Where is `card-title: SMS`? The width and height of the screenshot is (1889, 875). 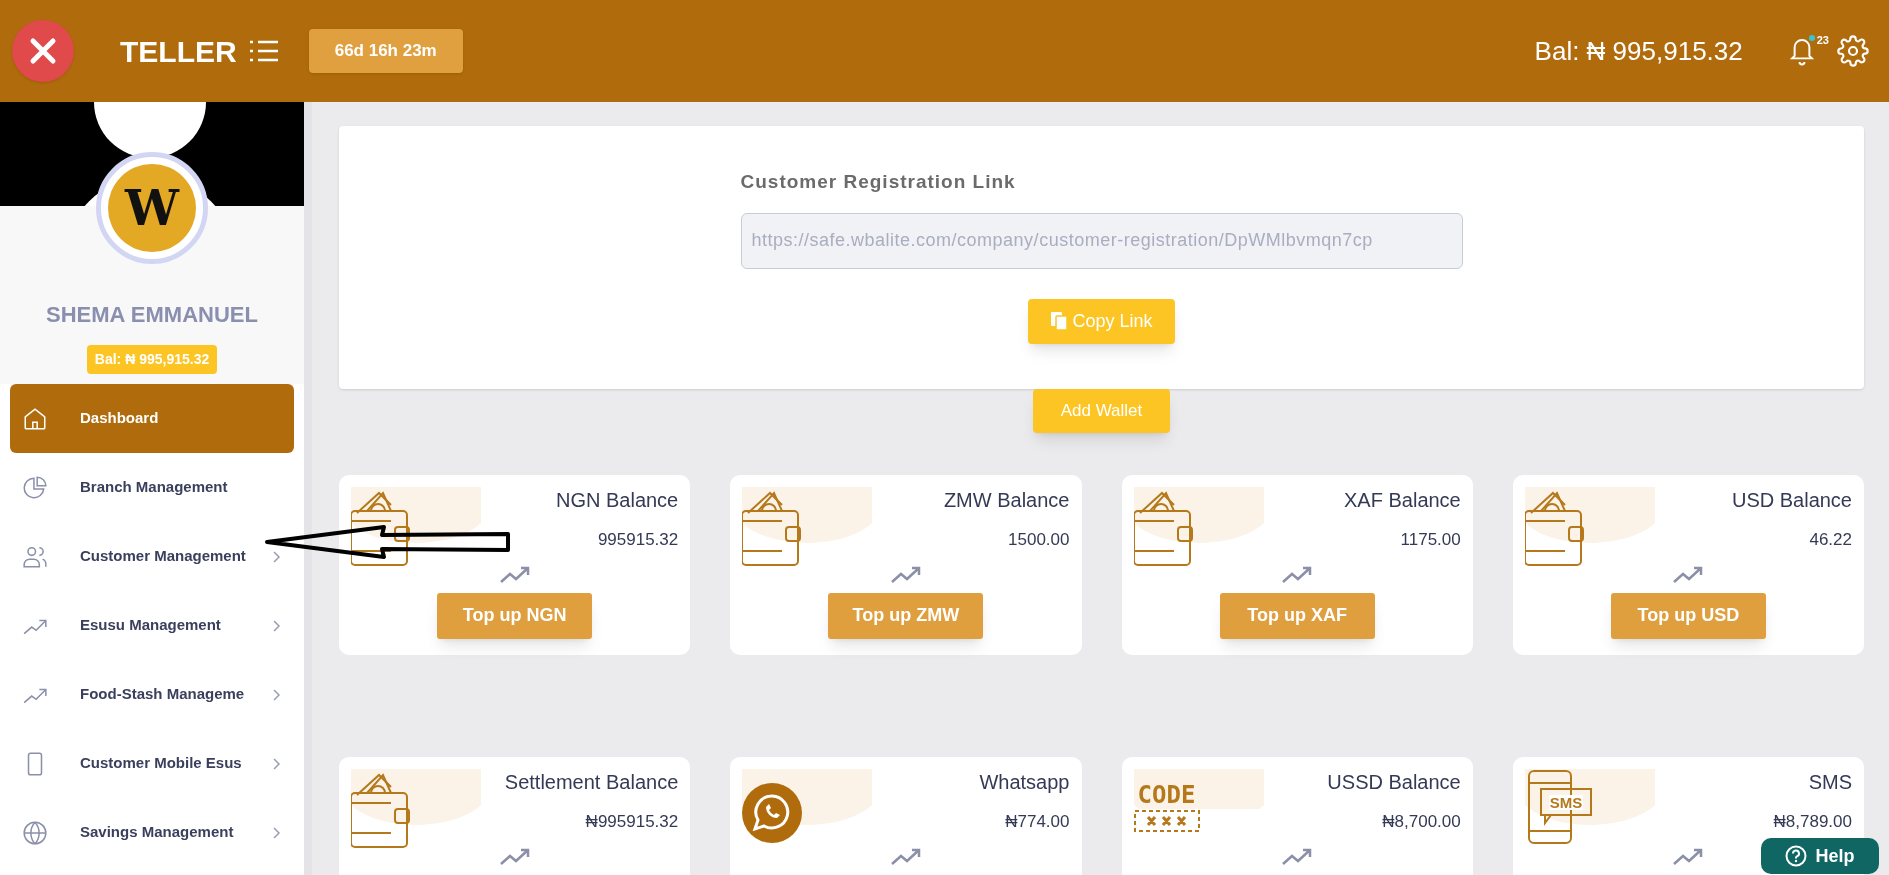 card-title: SMS is located at coordinates (1830, 782).